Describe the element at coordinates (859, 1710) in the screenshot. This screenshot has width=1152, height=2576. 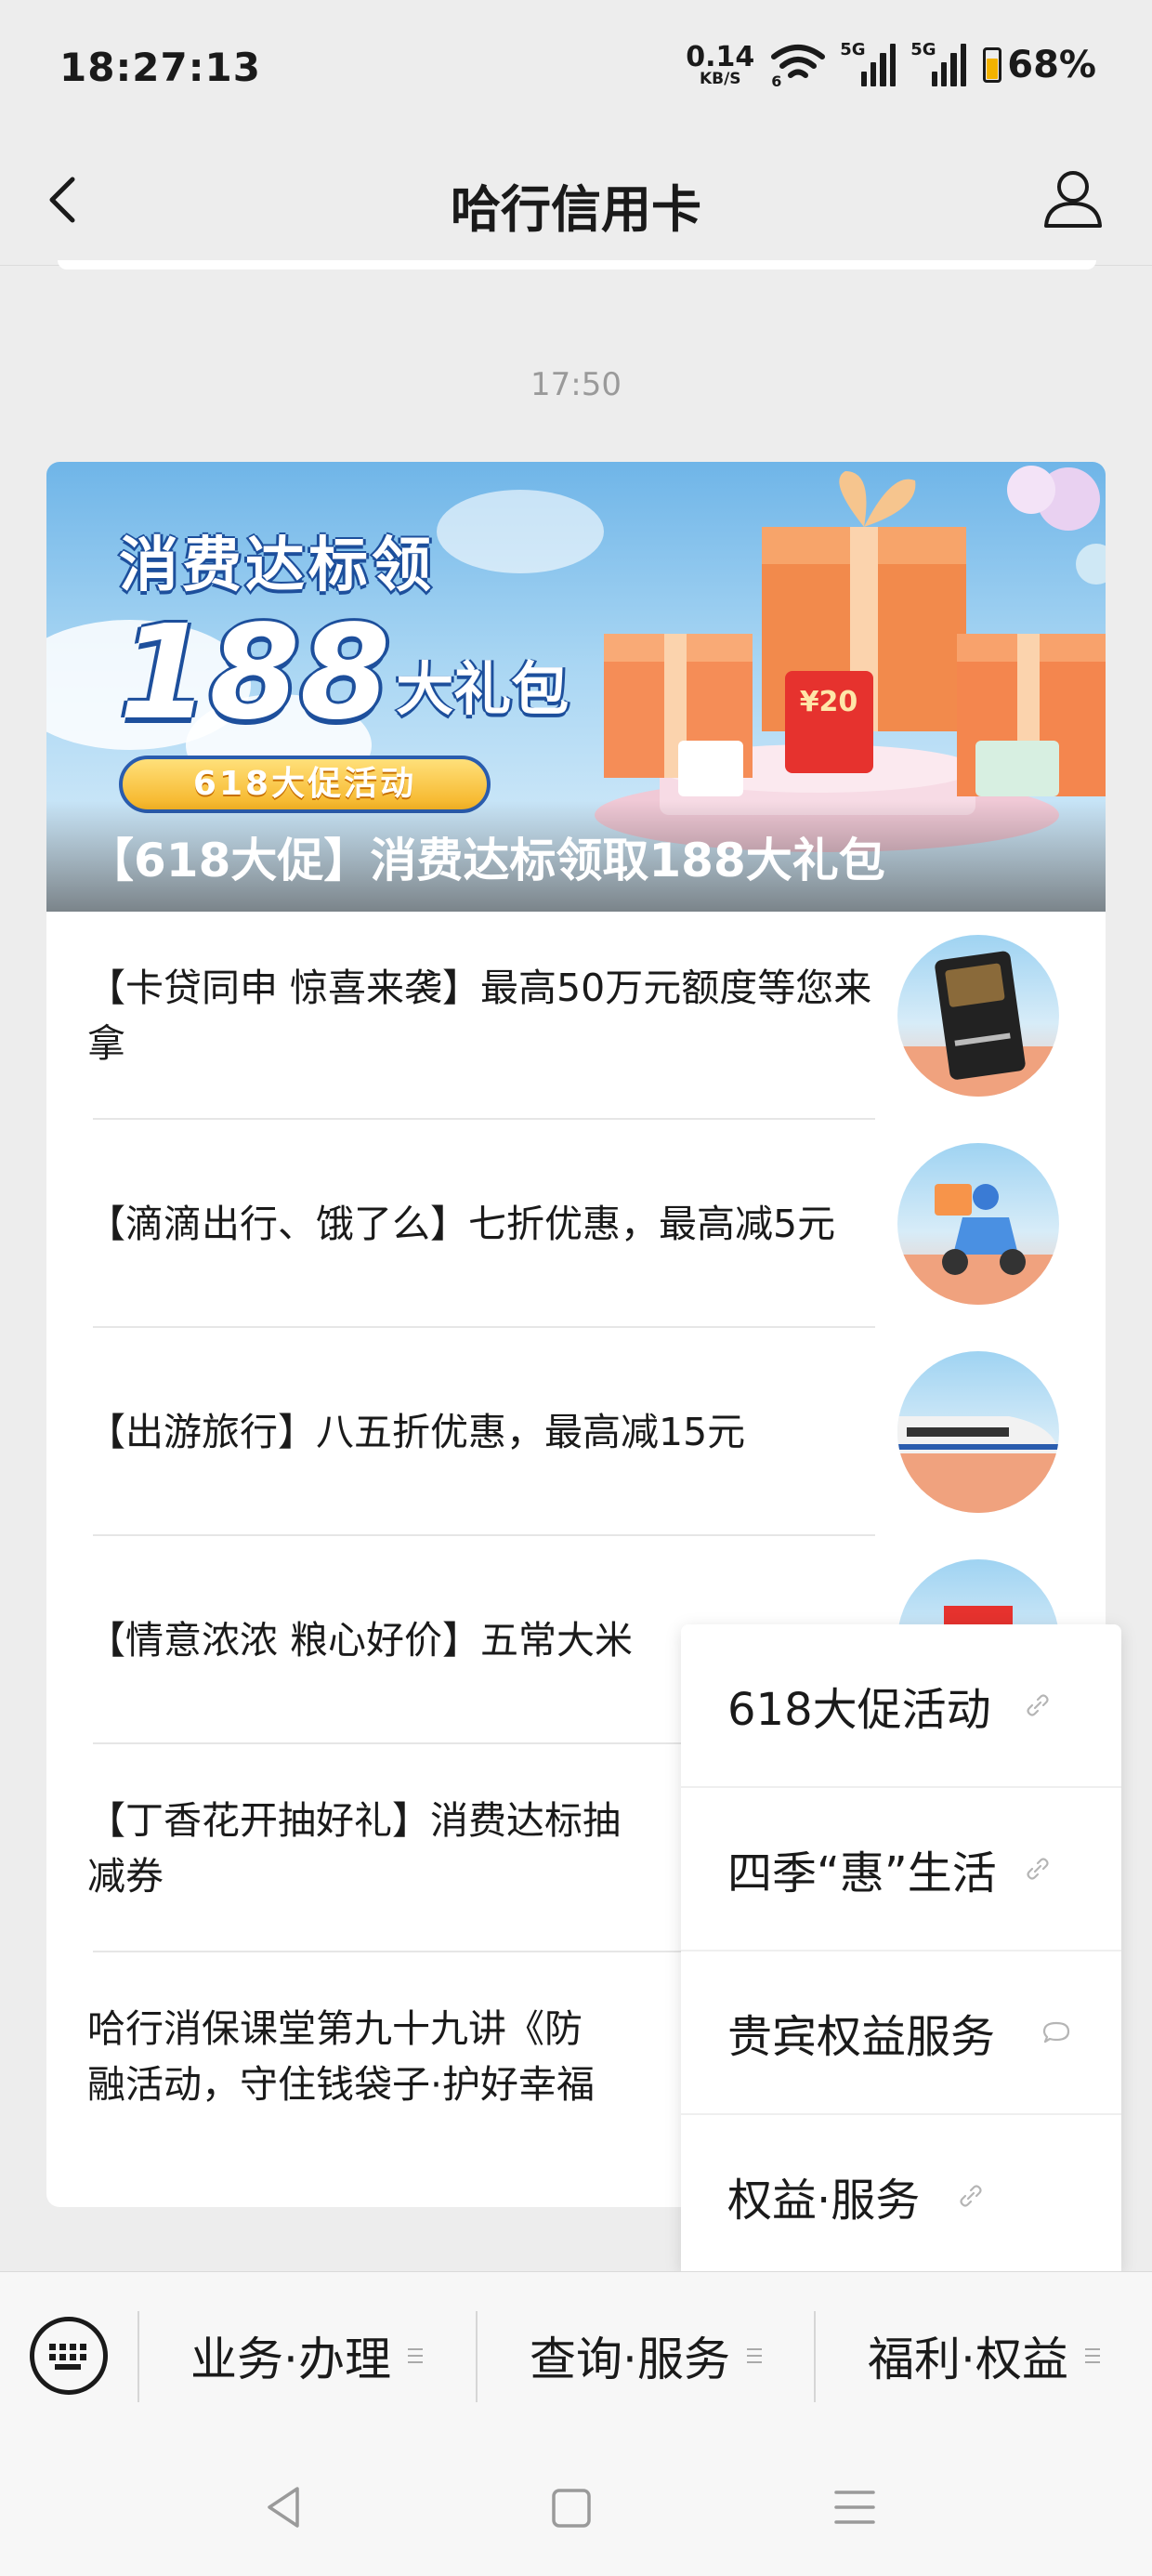
I see `submenu-item-label: 618大促活动` at that location.